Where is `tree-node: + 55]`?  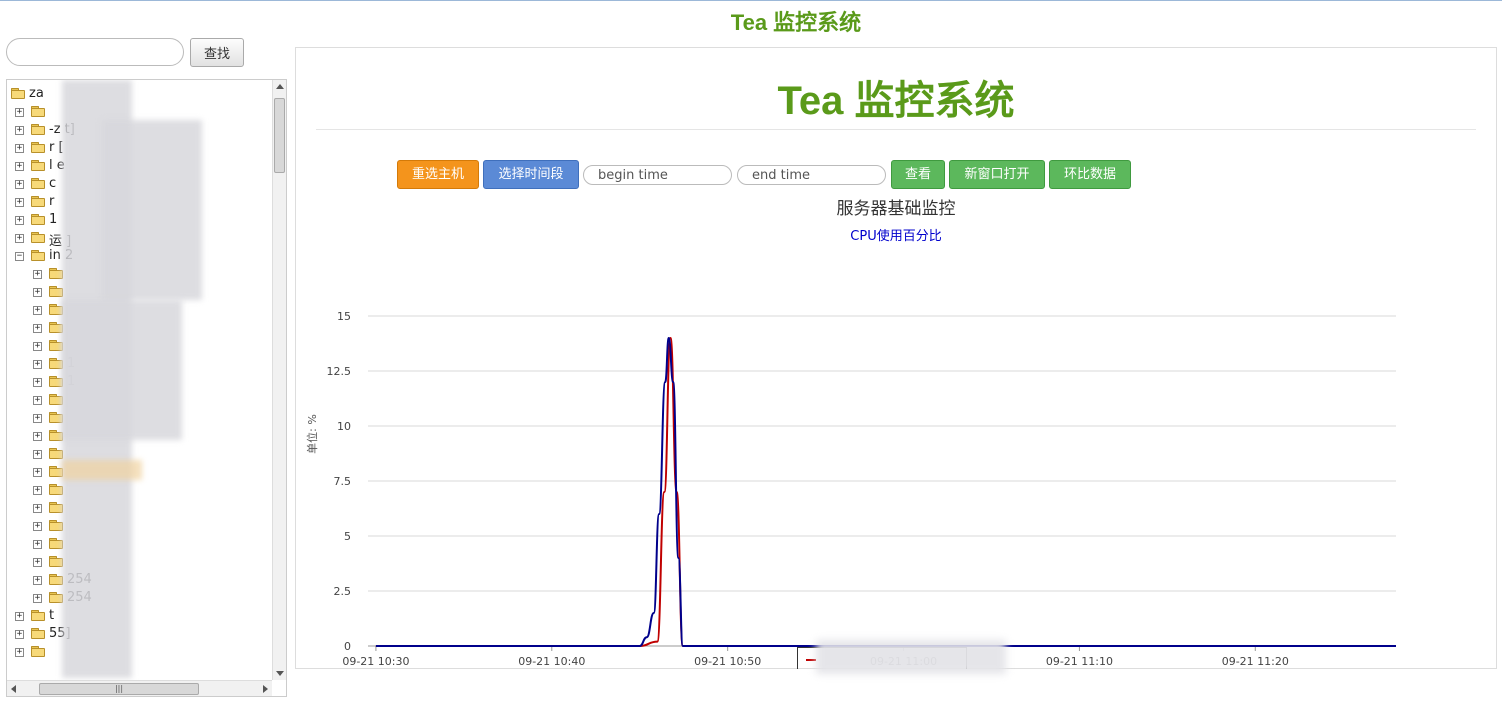
tree-node: + 55] is located at coordinates (137, 634).